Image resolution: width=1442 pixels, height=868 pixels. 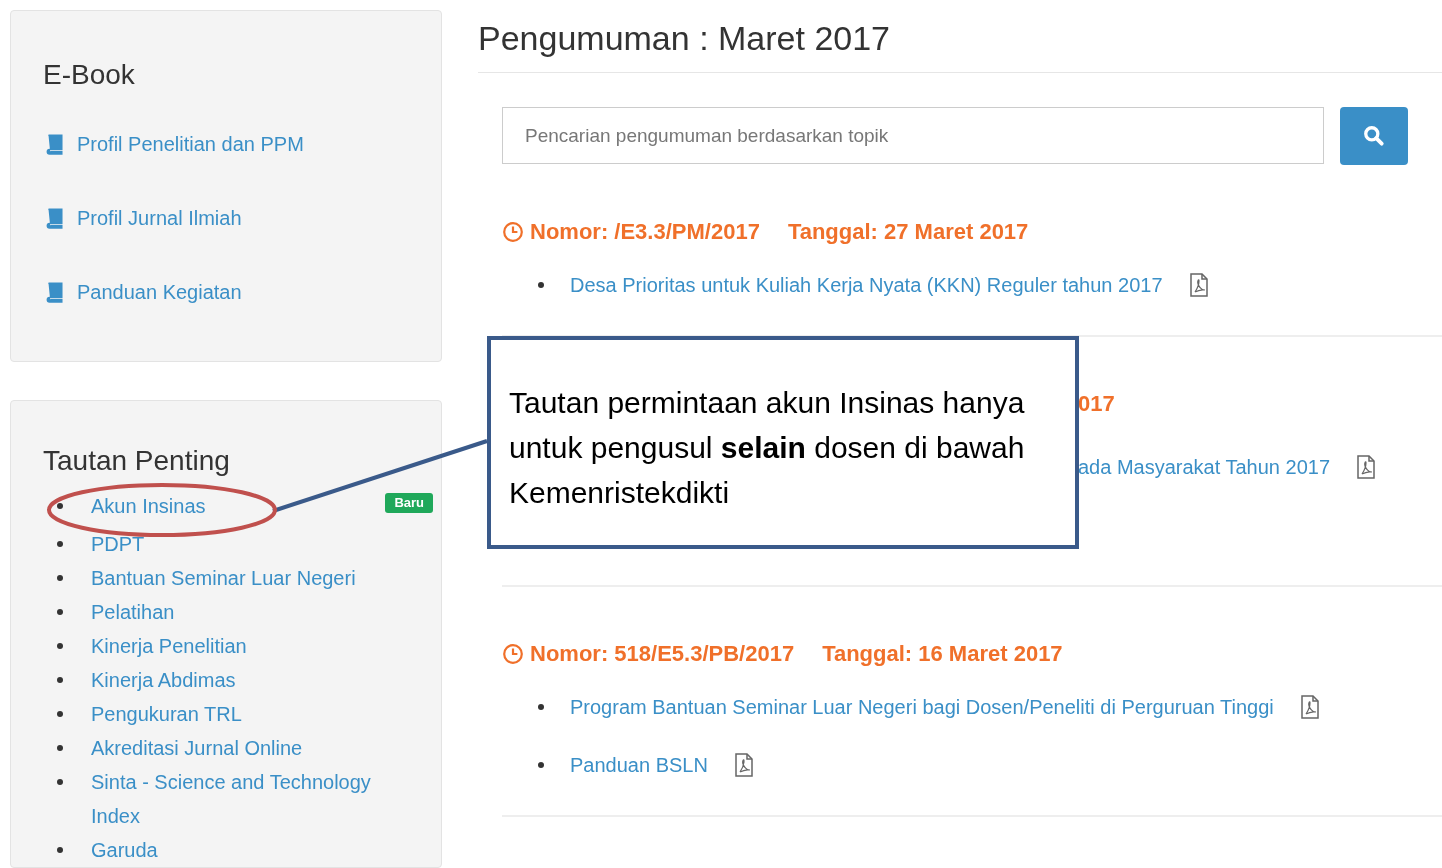 I want to click on panel-title: Tautan Penting, so click(x=136, y=461).